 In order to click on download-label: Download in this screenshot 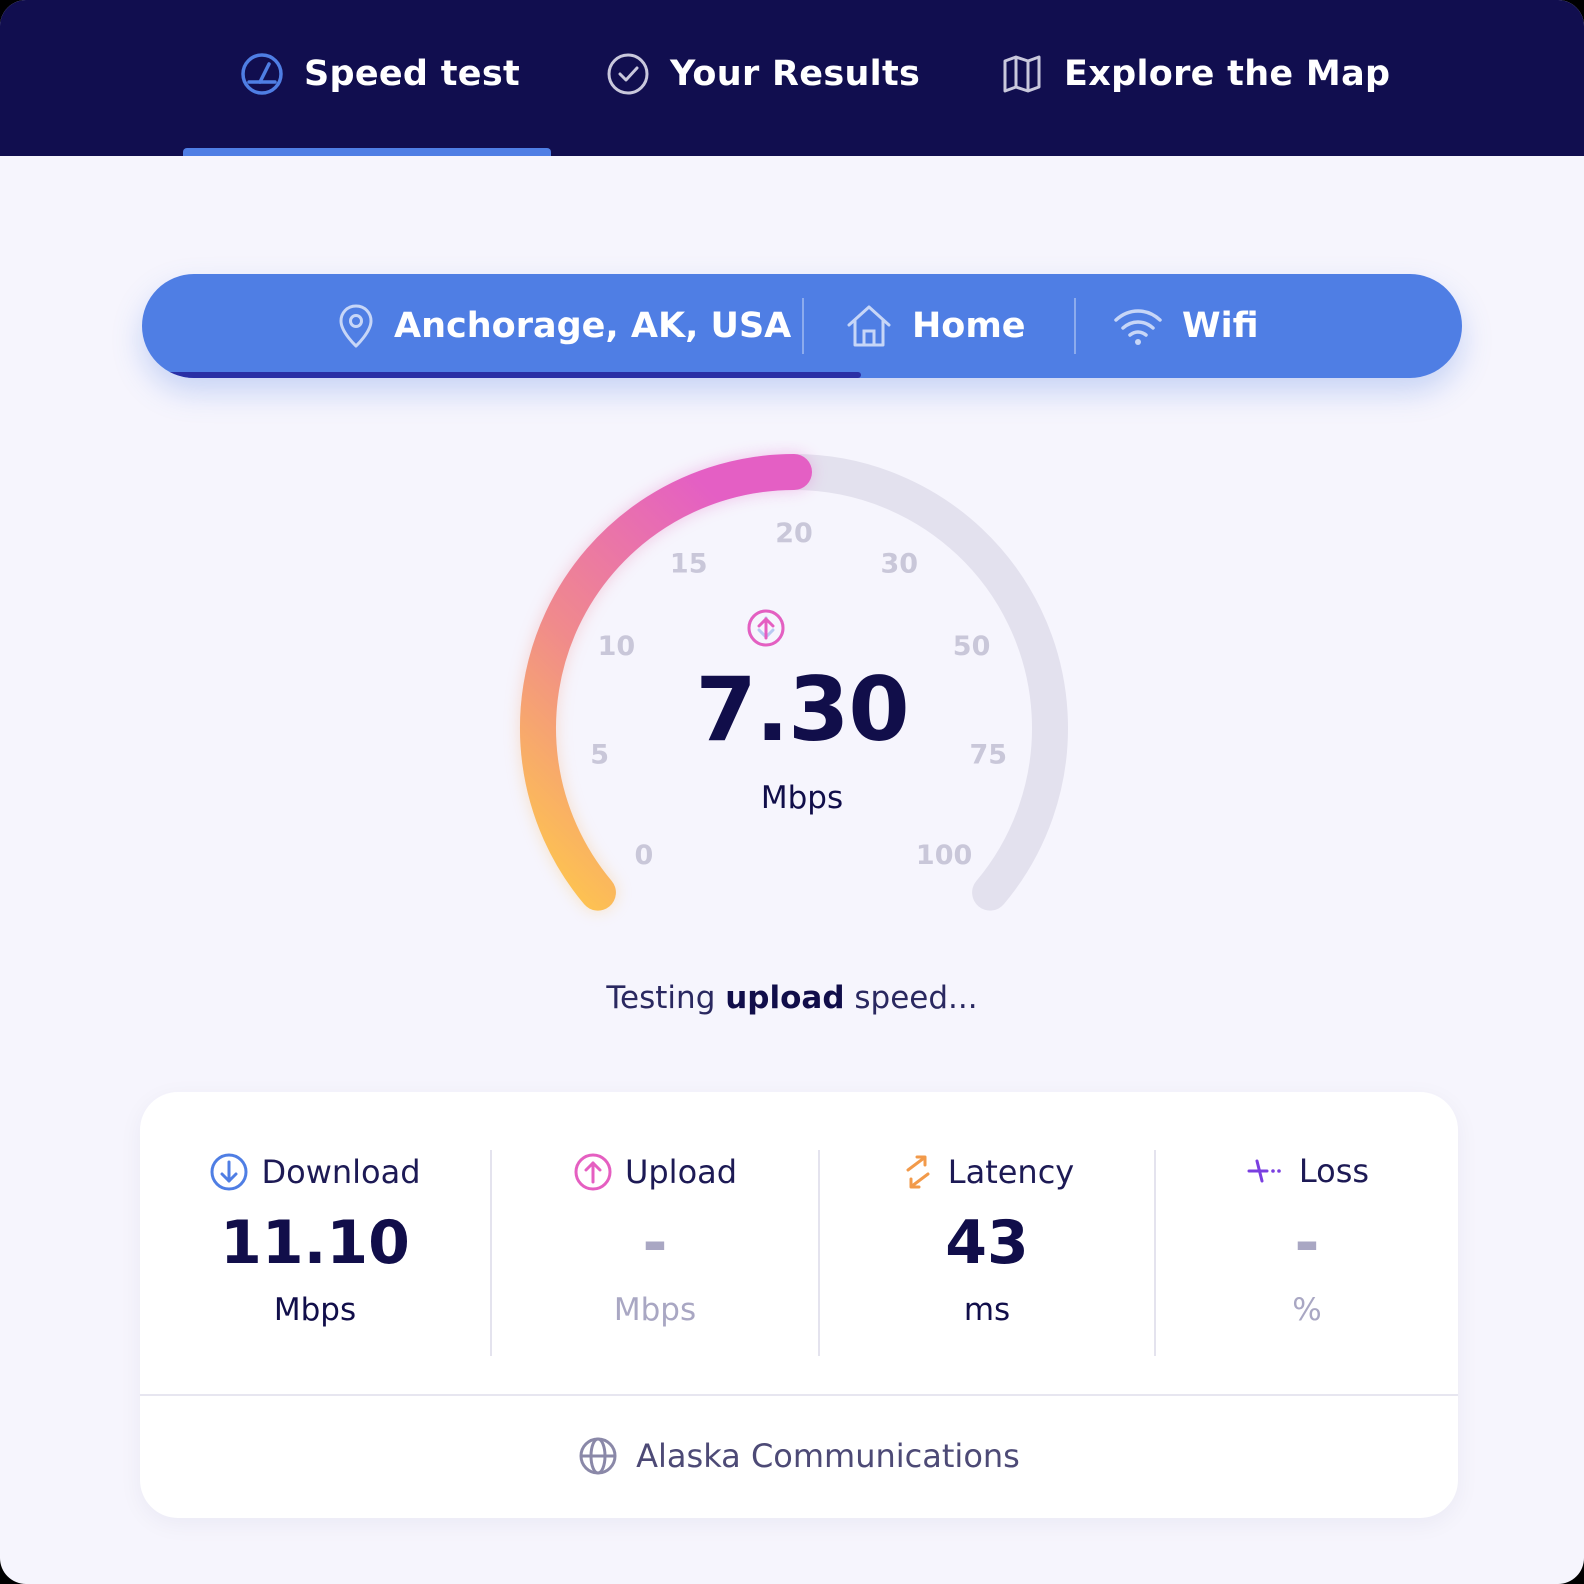, I will do `click(341, 1172)`.